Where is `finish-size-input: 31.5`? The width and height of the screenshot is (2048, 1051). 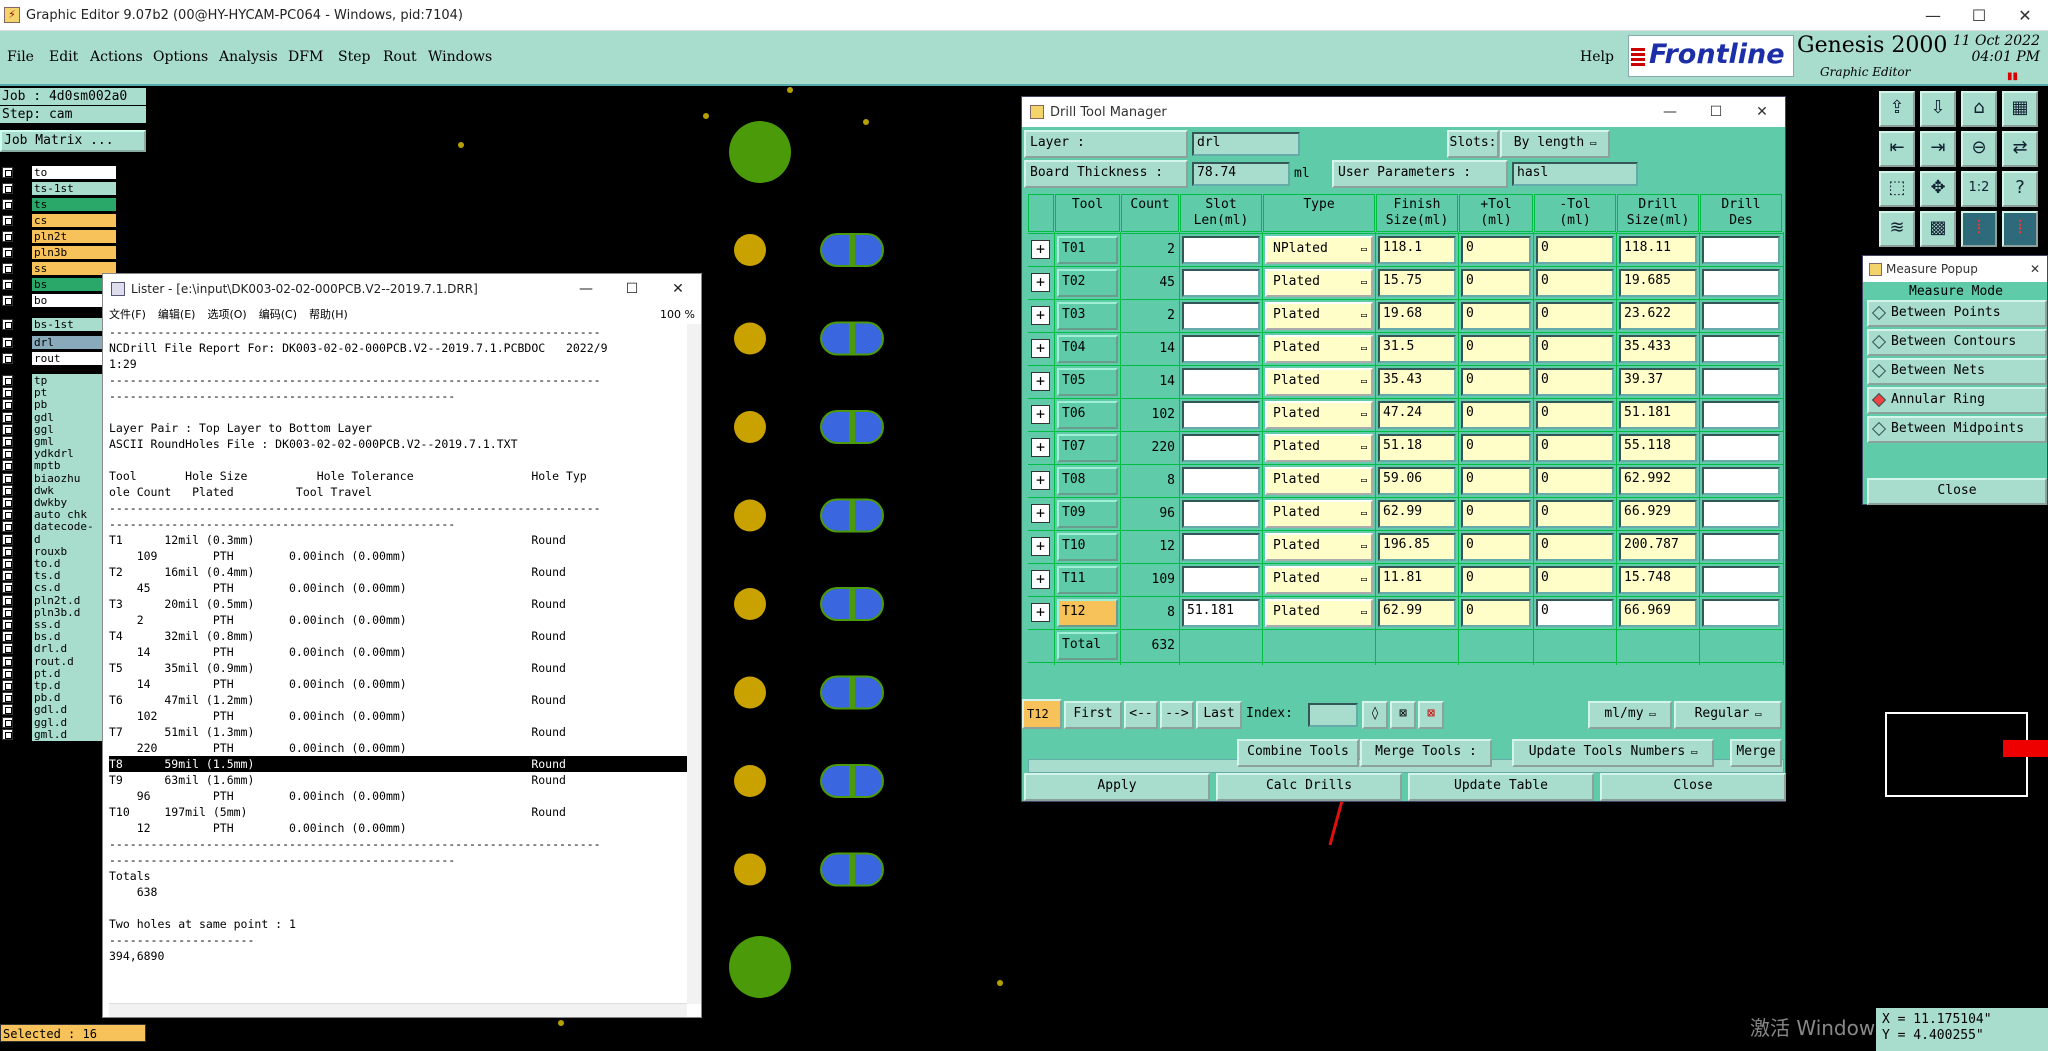
finish-size-input: 31.5 is located at coordinates (1417, 349).